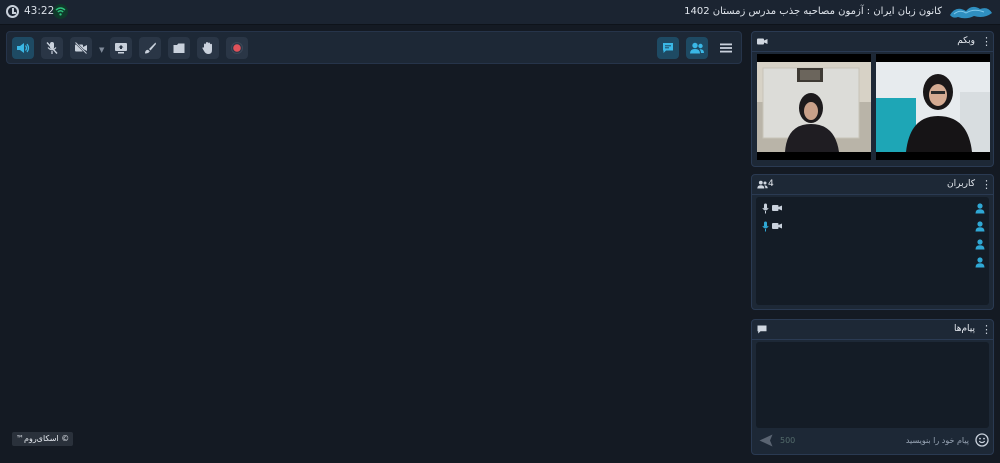 This screenshot has width=1000, height=463. I want to click on raise-hand-button, so click(208, 48).